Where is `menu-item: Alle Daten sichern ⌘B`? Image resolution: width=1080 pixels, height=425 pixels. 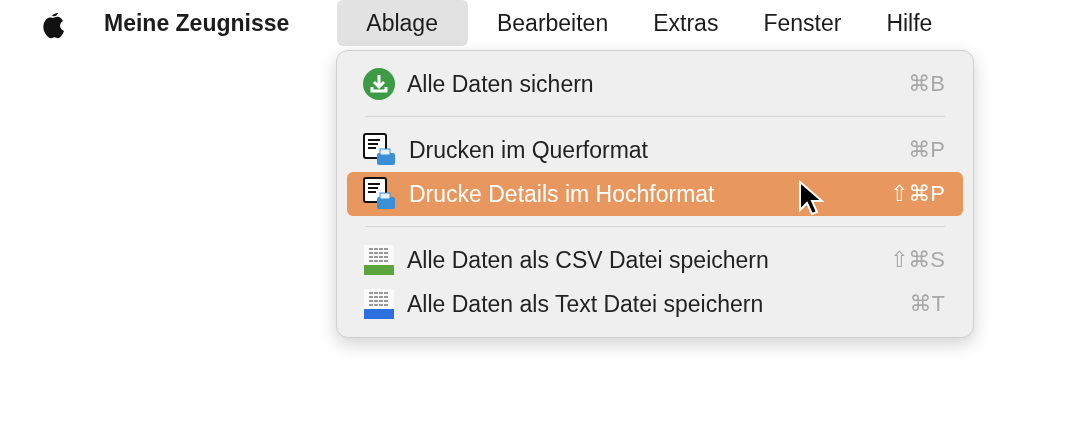 menu-item: Alle Daten sichern ⌘B is located at coordinates (655, 84).